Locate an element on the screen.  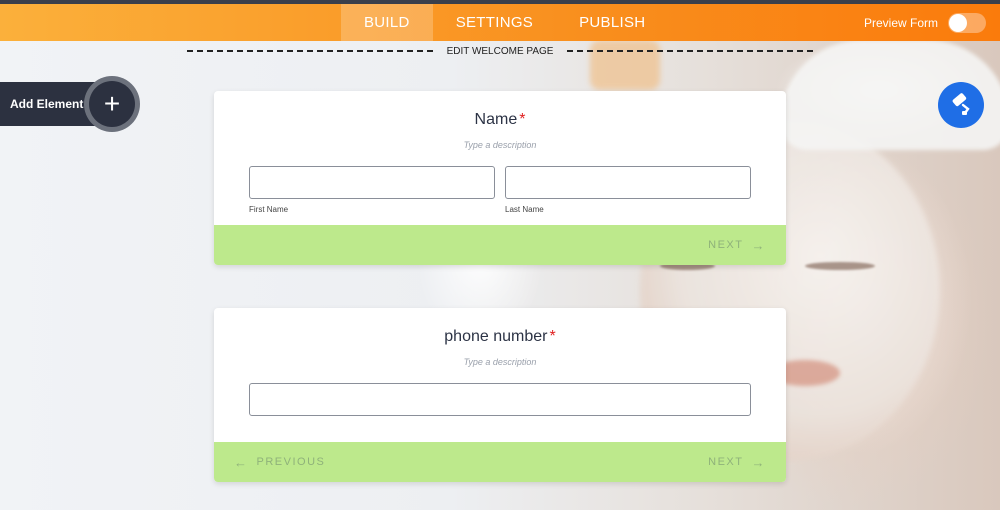
top-navigation-bar: BUILD SETTINGS PUBLISH Preview Form is located at coordinates (500, 20).